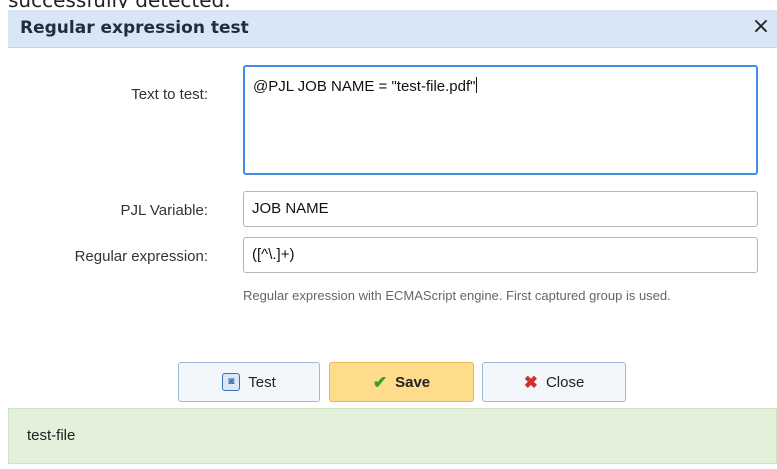 This screenshot has width=777, height=469. What do you see at coordinates (290, 208) in the screenshot?
I see `pjl-variable-value: JOB NAME` at bounding box center [290, 208].